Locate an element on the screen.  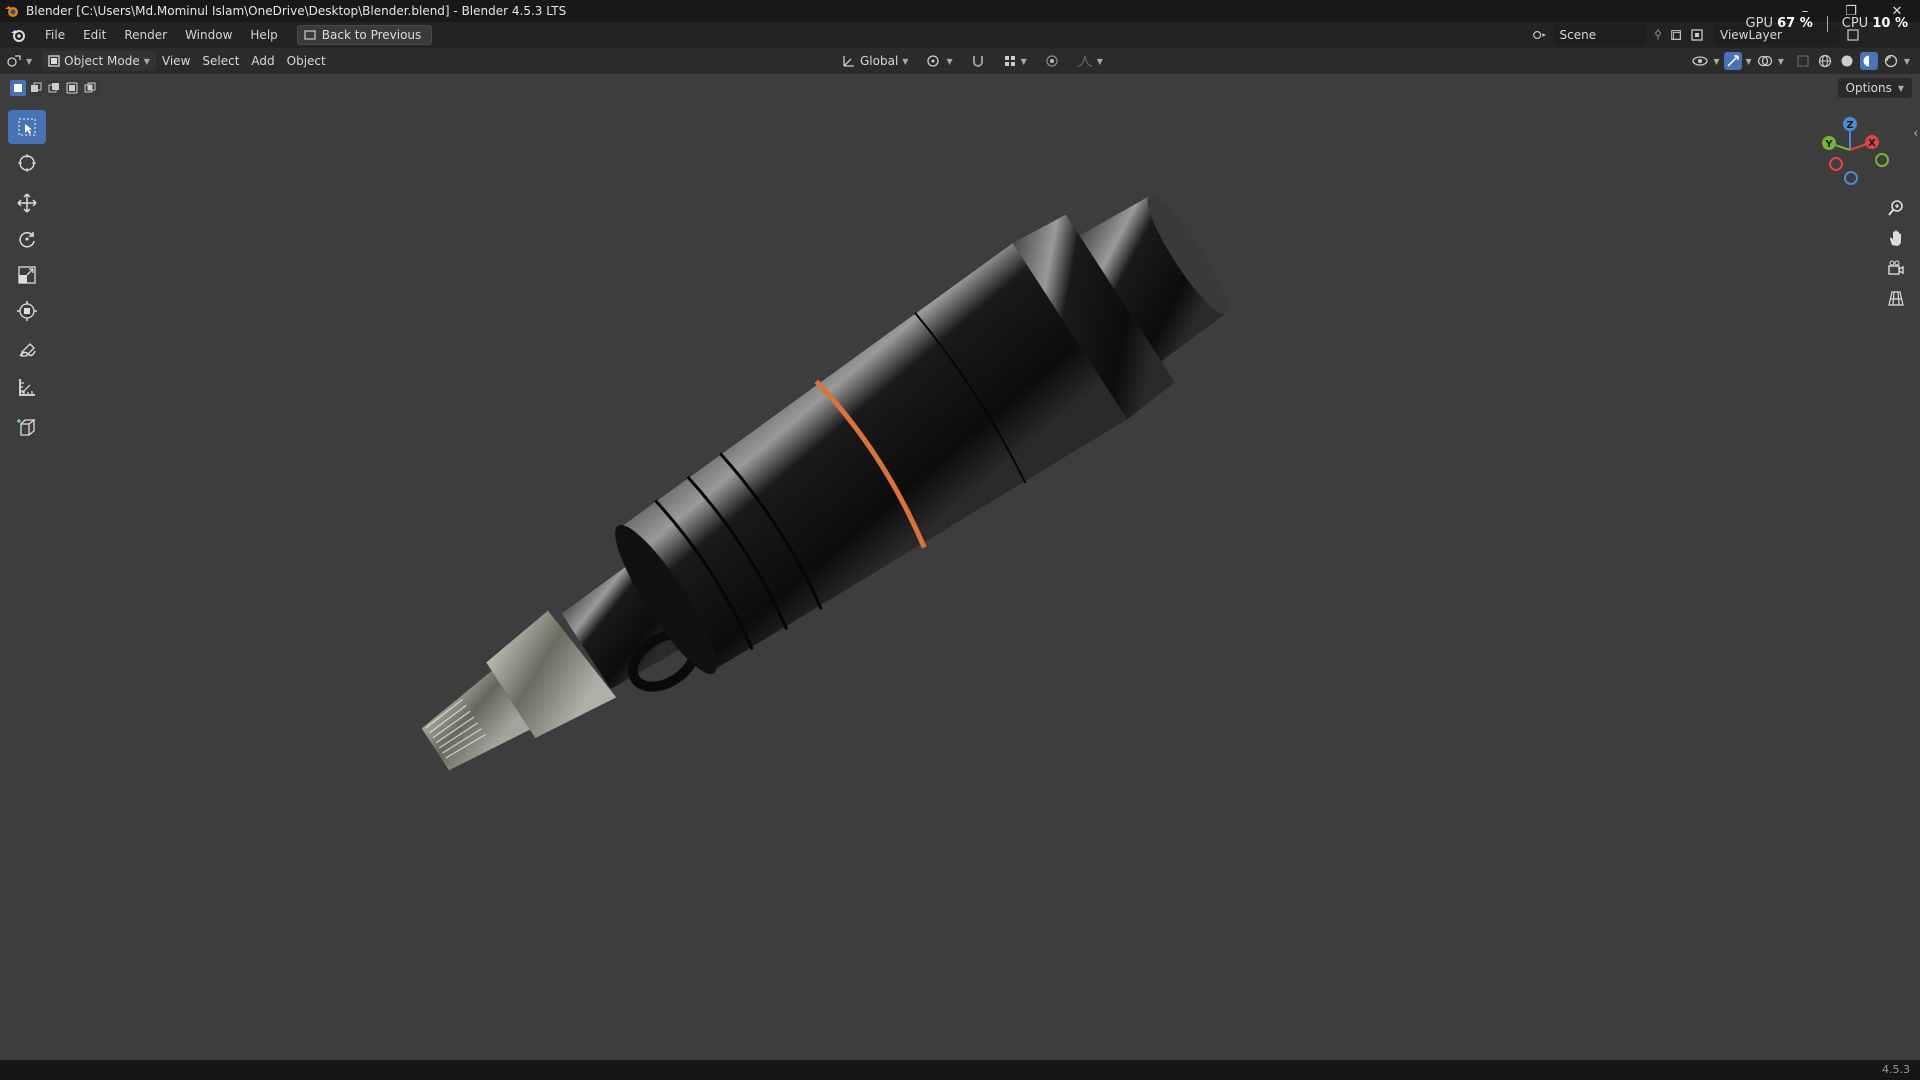
overlays-toggle is located at coordinates (1765, 61).